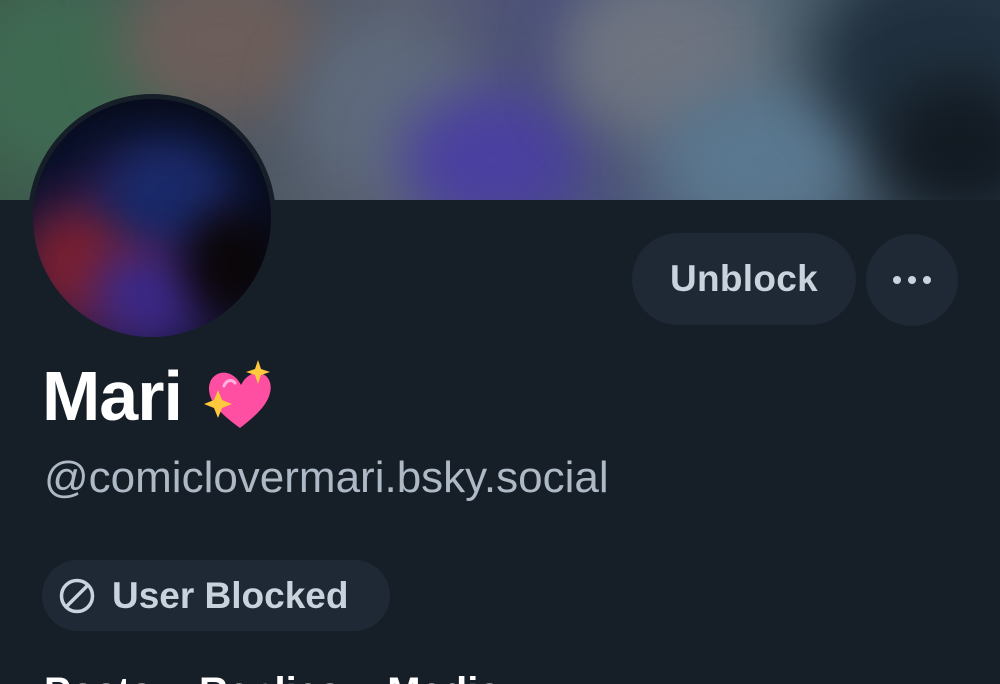 Image resolution: width=1000 pixels, height=684 pixels. I want to click on more-options-button, so click(912, 280).